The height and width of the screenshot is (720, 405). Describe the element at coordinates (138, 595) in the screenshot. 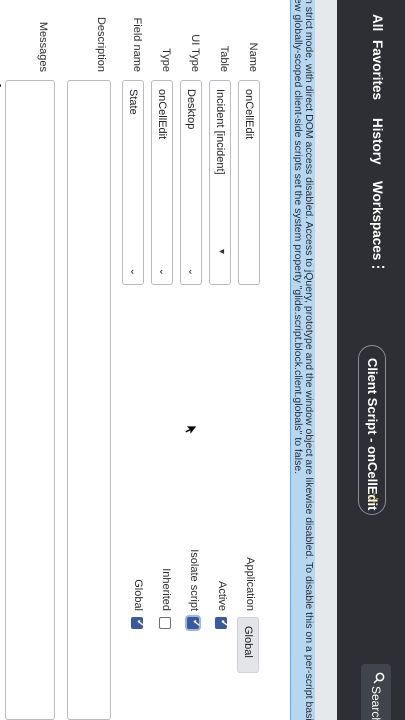

I see `global-label: Global` at that location.